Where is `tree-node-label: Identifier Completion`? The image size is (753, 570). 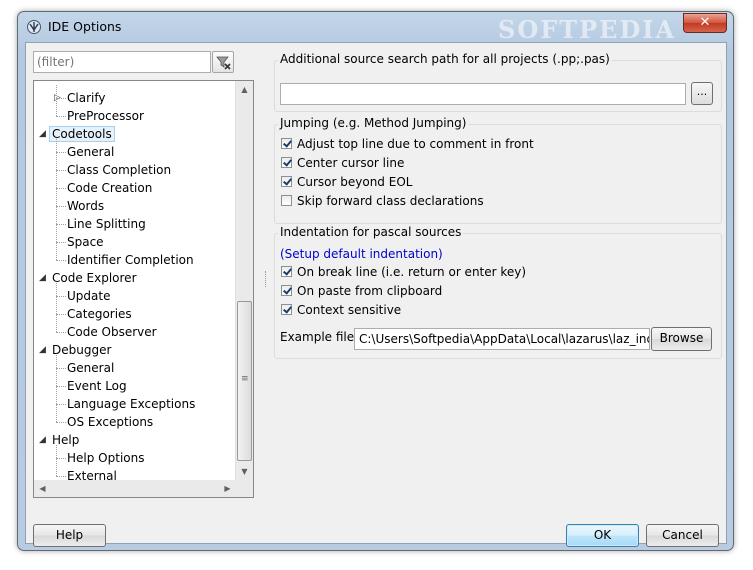 tree-node-label: Identifier Completion is located at coordinates (130, 260).